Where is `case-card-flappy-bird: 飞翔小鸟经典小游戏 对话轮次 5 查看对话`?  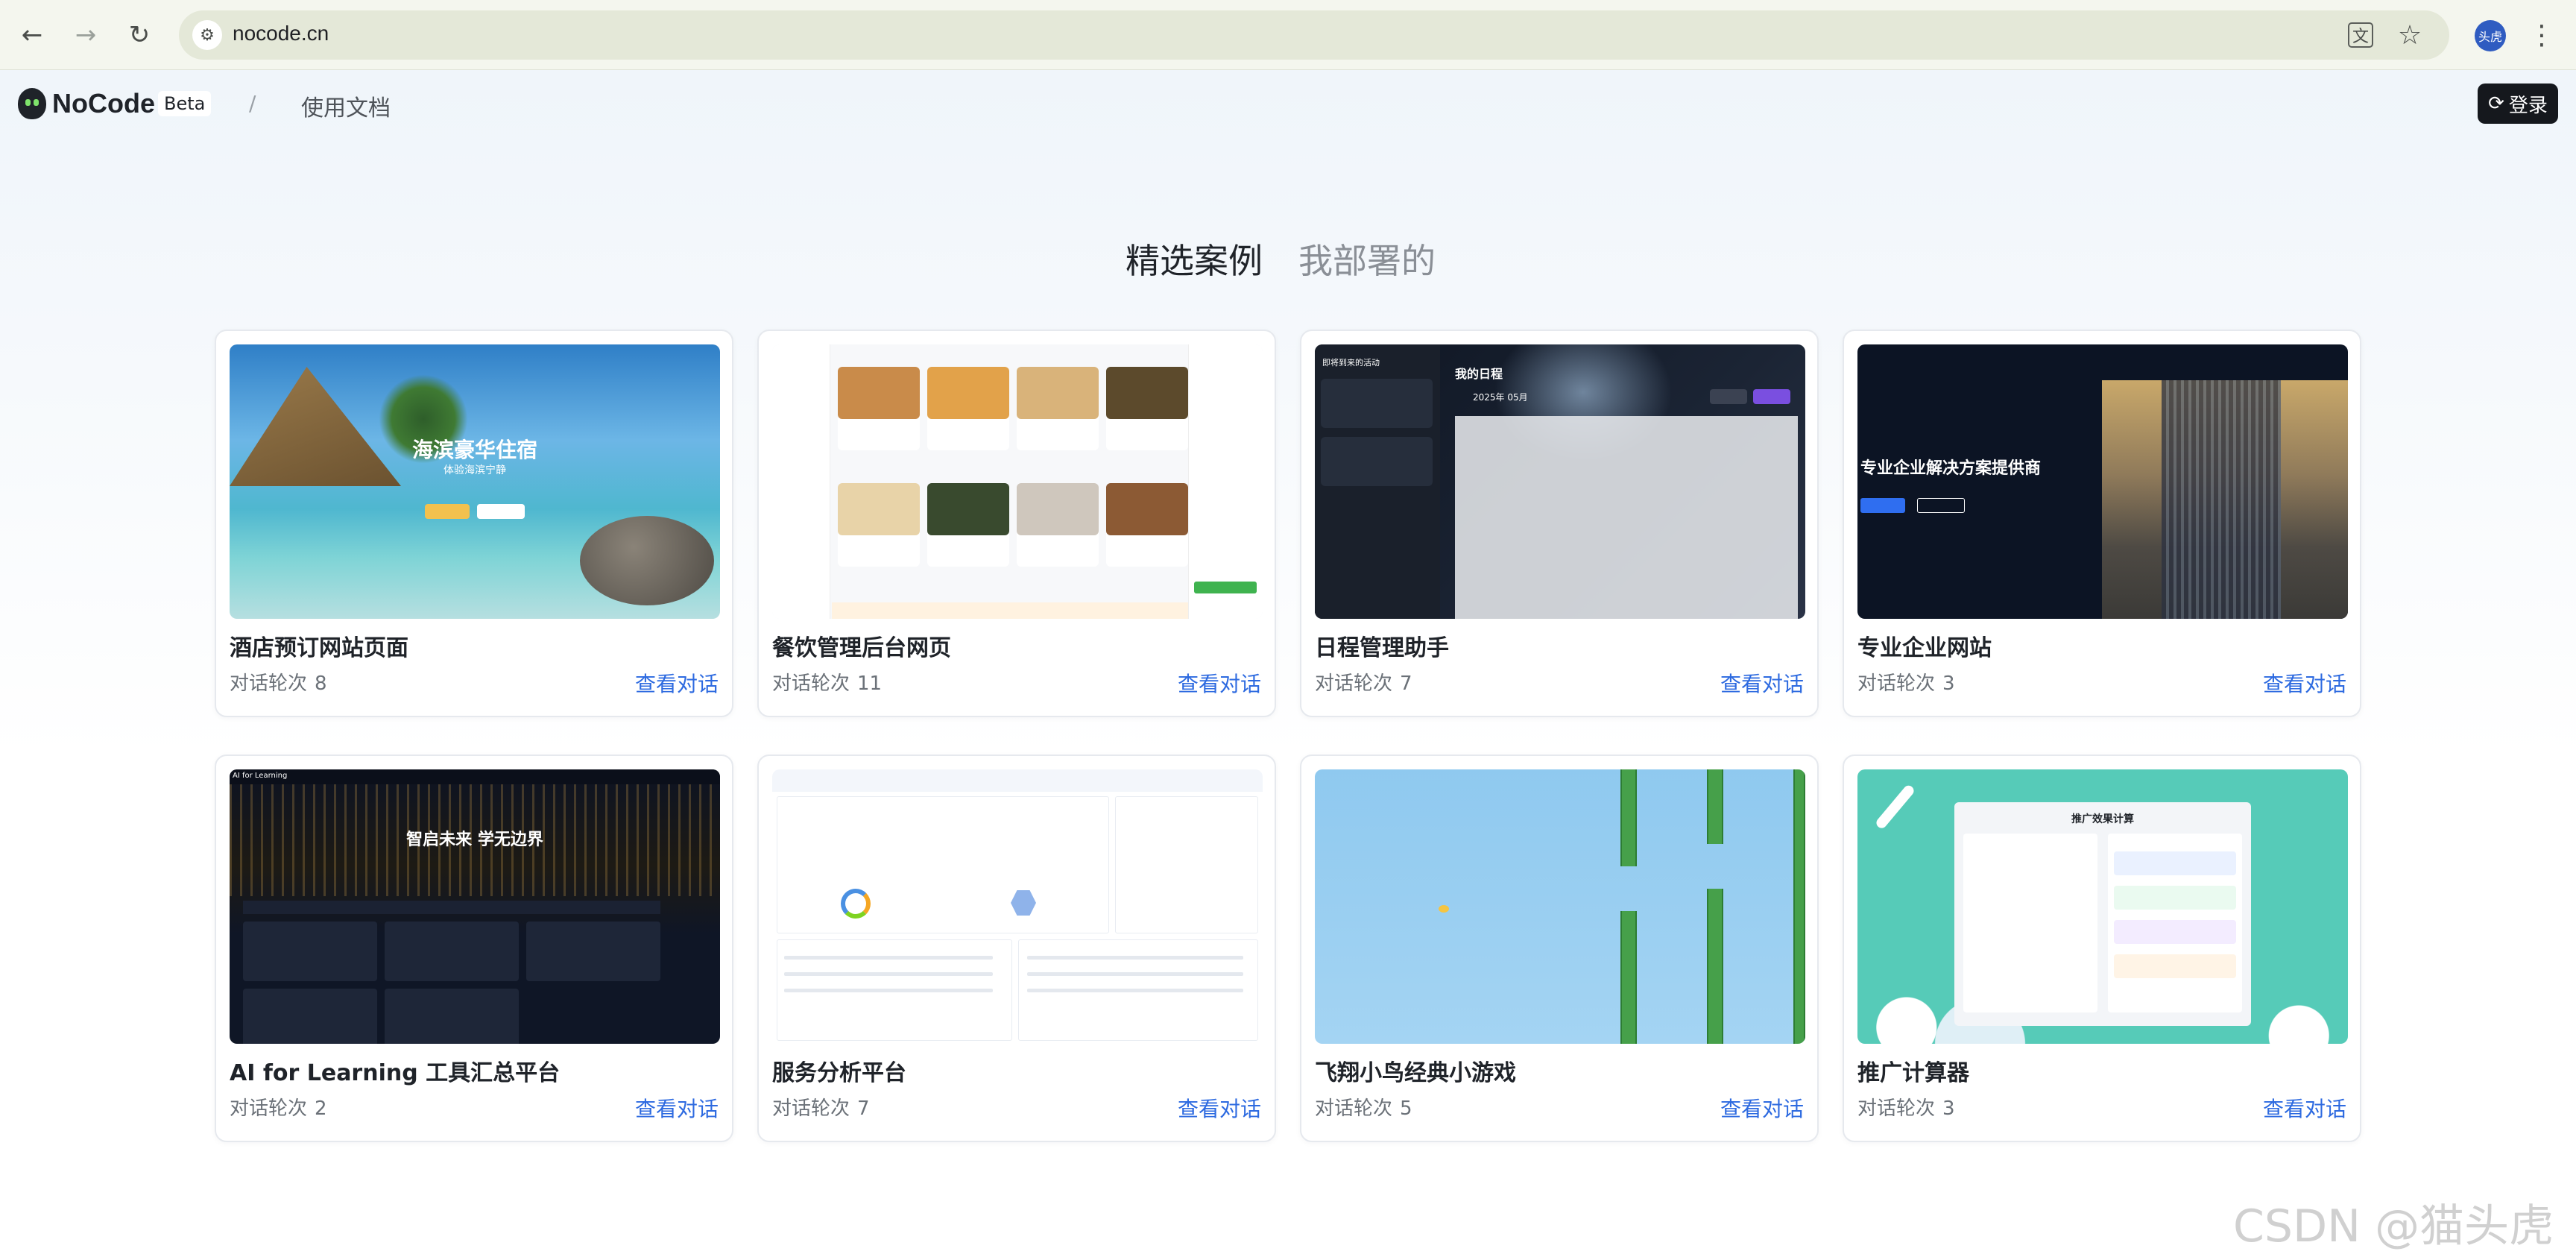 case-card-flappy-bird: 飞翔小鸟经典小游戏 对话轮次 5 查看对话 is located at coordinates (1559, 948).